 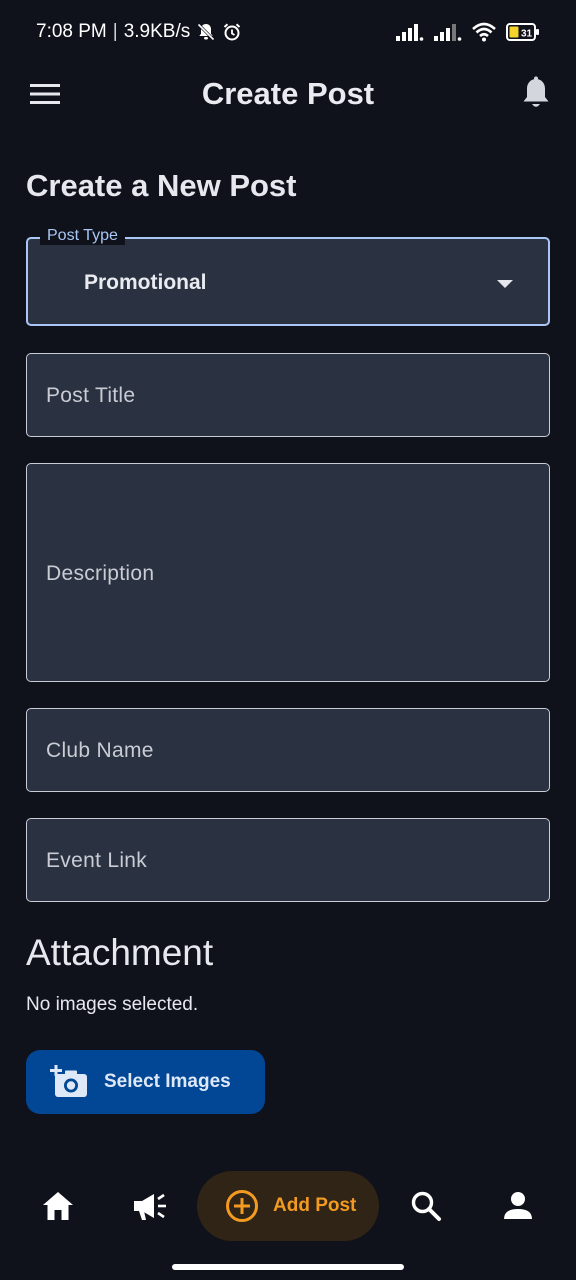 I want to click on status-time: 7:08 PM, so click(x=71, y=31).